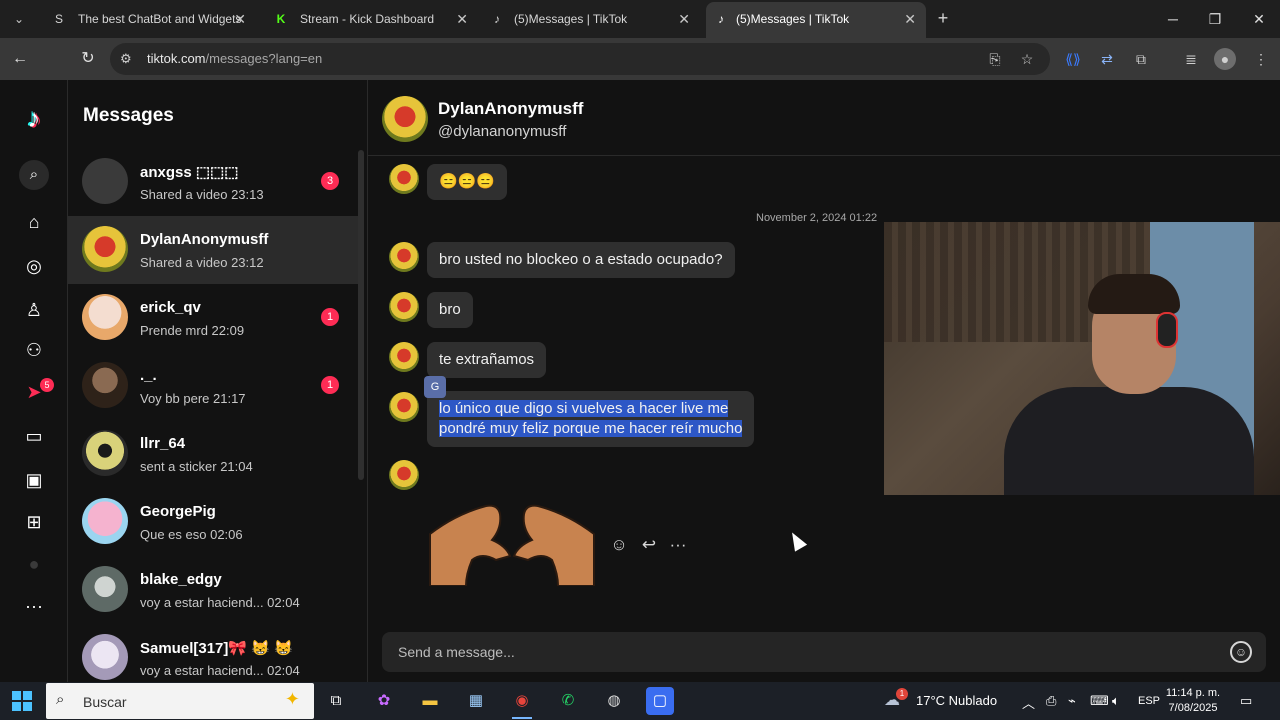 The image size is (1280, 720). I want to click on close-window-icon: ✕, so click(1259, 19).